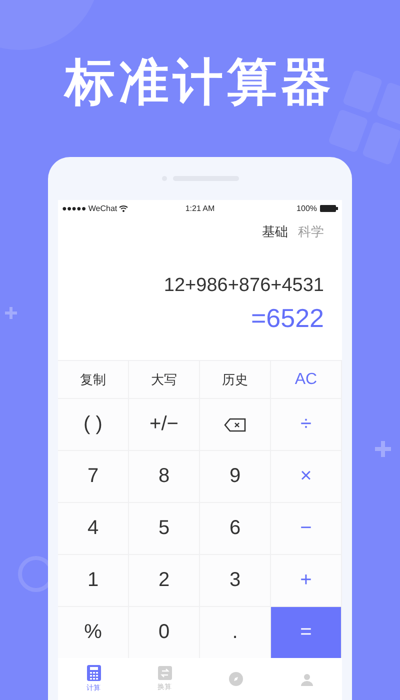 Image resolution: width=400 pixels, height=700 pixels. I want to click on calculator-icon, so click(93, 673).